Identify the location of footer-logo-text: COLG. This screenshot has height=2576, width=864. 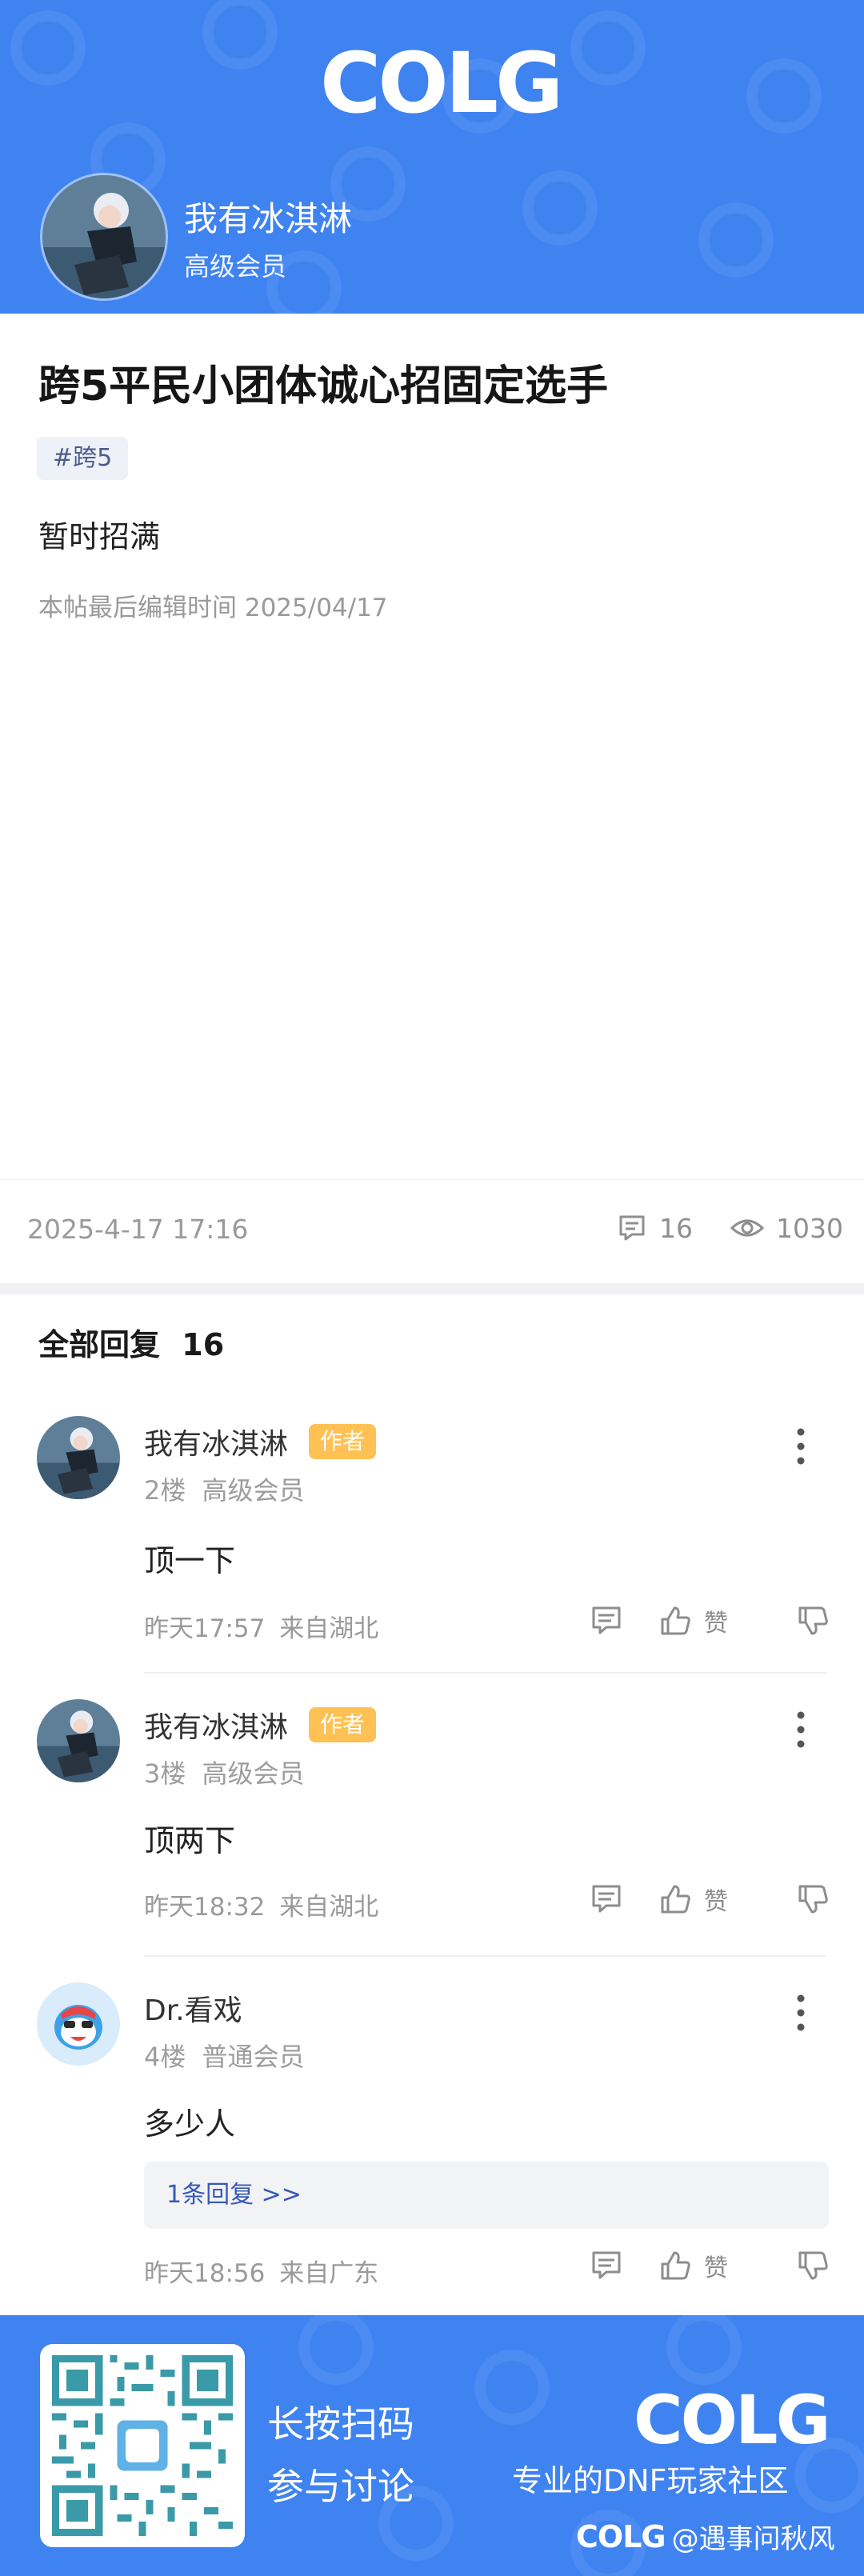
(732, 2420).